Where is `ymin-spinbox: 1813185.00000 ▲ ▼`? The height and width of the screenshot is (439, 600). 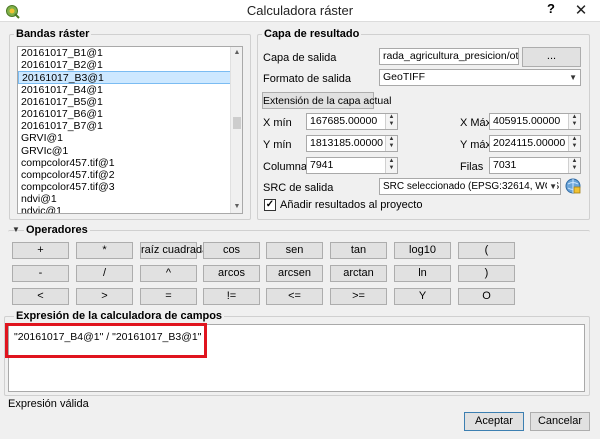 ymin-spinbox: 1813185.00000 ▲ ▼ is located at coordinates (352, 143).